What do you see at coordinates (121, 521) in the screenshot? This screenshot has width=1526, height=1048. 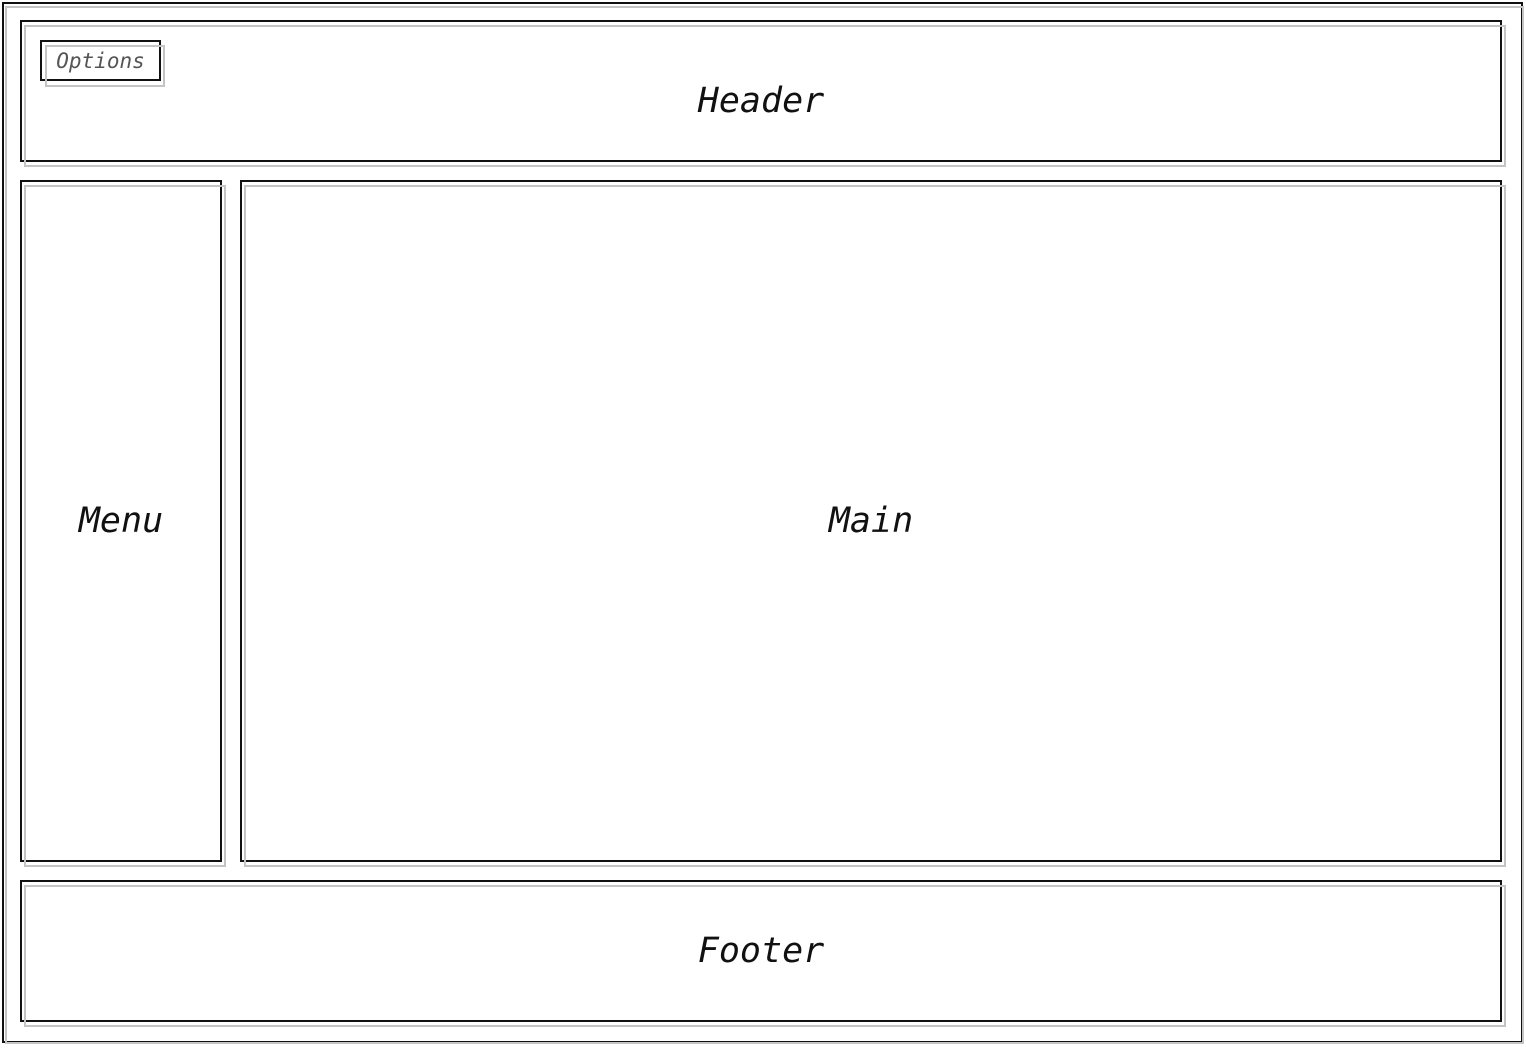 I see `menu-title: Menu` at bounding box center [121, 521].